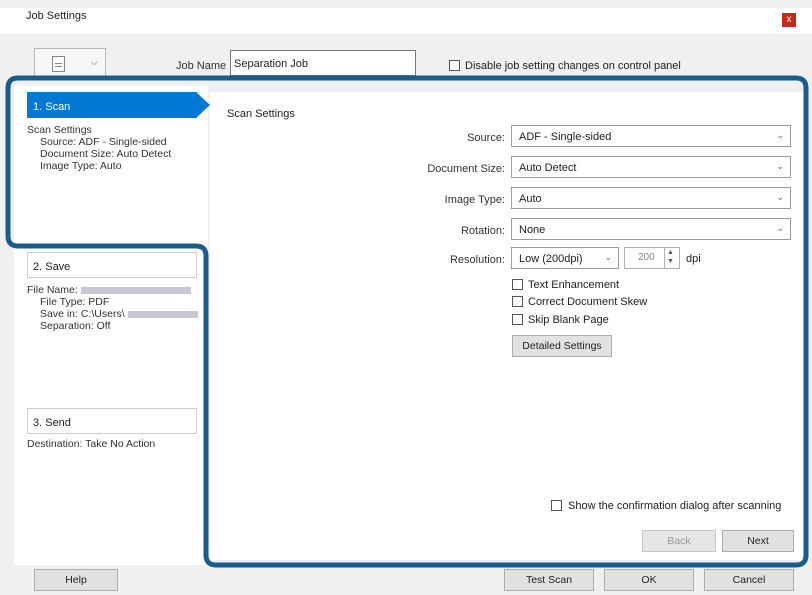  What do you see at coordinates (562, 346) in the screenshot?
I see `detailed-settings-button: Detailed Settings` at bounding box center [562, 346].